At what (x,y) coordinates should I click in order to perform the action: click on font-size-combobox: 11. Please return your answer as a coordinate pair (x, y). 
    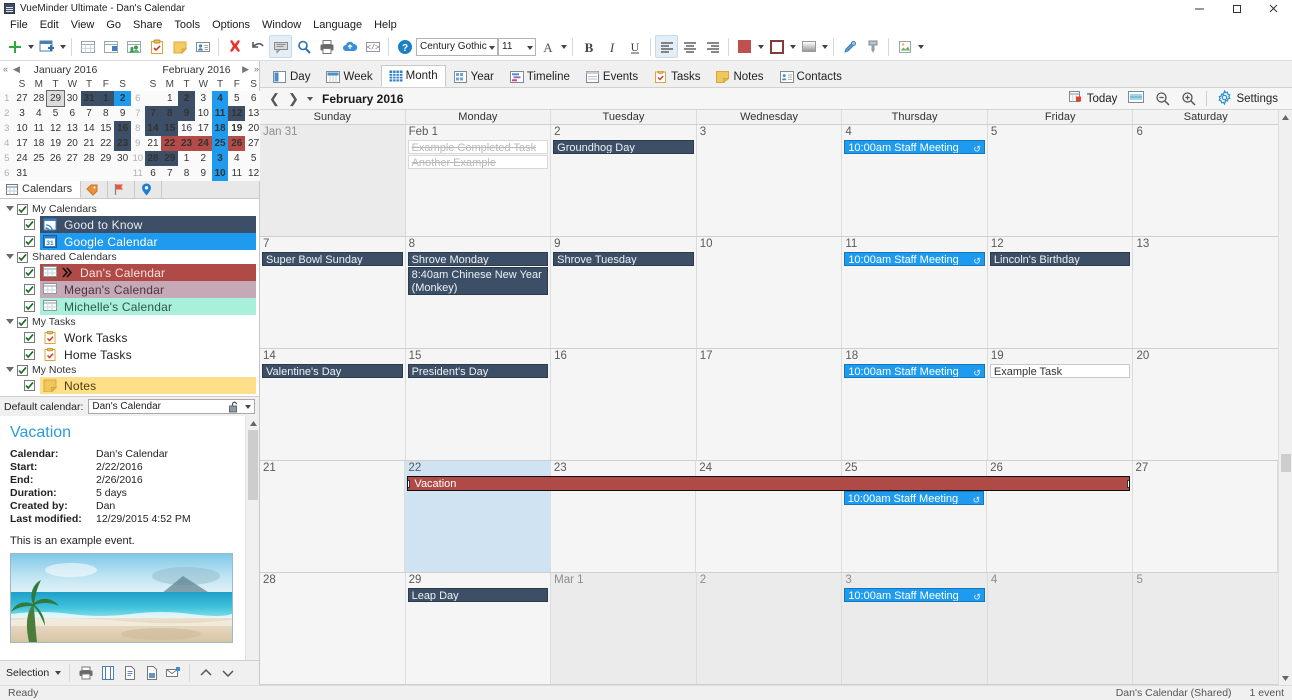
    Looking at the image, I should click on (517, 46).